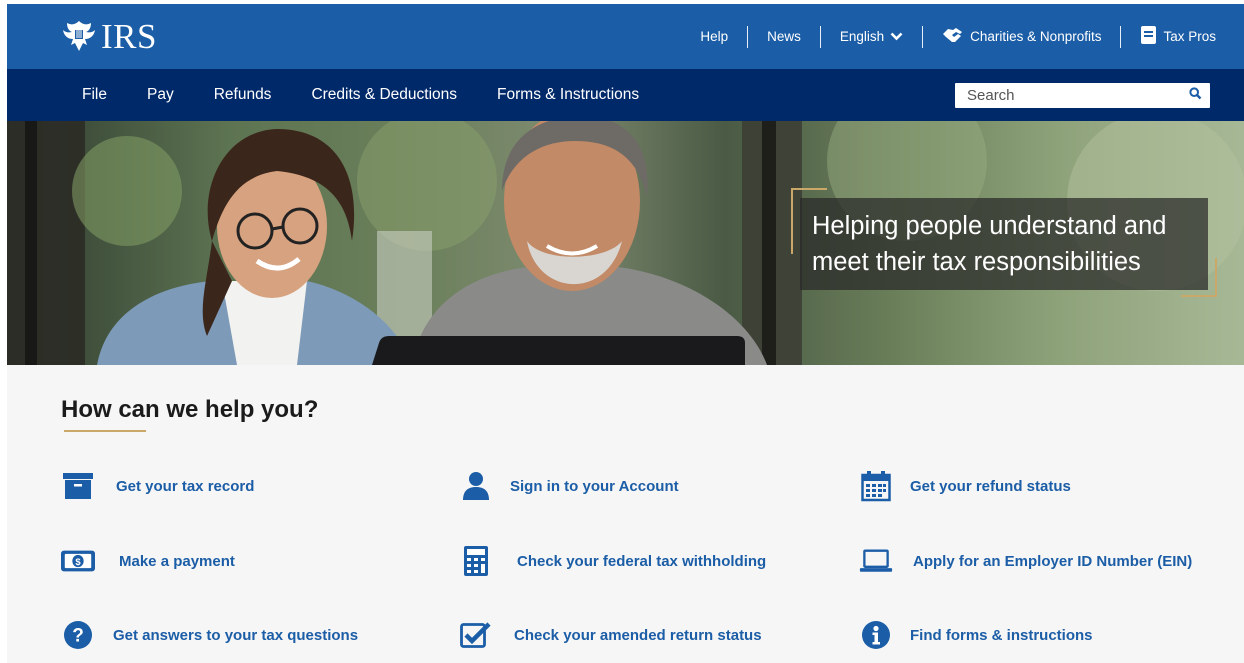 The height and width of the screenshot is (663, 1244). I want to click on search-box, so click(1082, 95).